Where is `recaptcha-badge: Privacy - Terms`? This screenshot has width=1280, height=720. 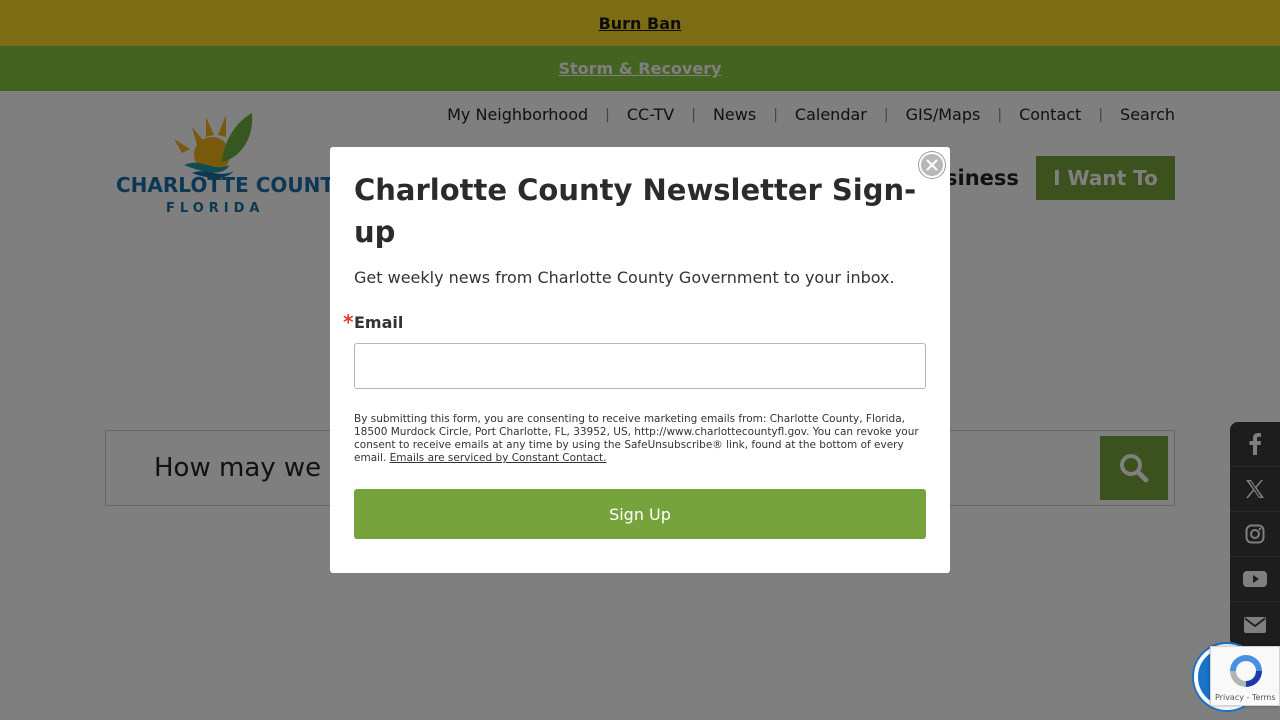 recaptcha-badge: Privacy - Terms is located at coordinates (1245, 676).